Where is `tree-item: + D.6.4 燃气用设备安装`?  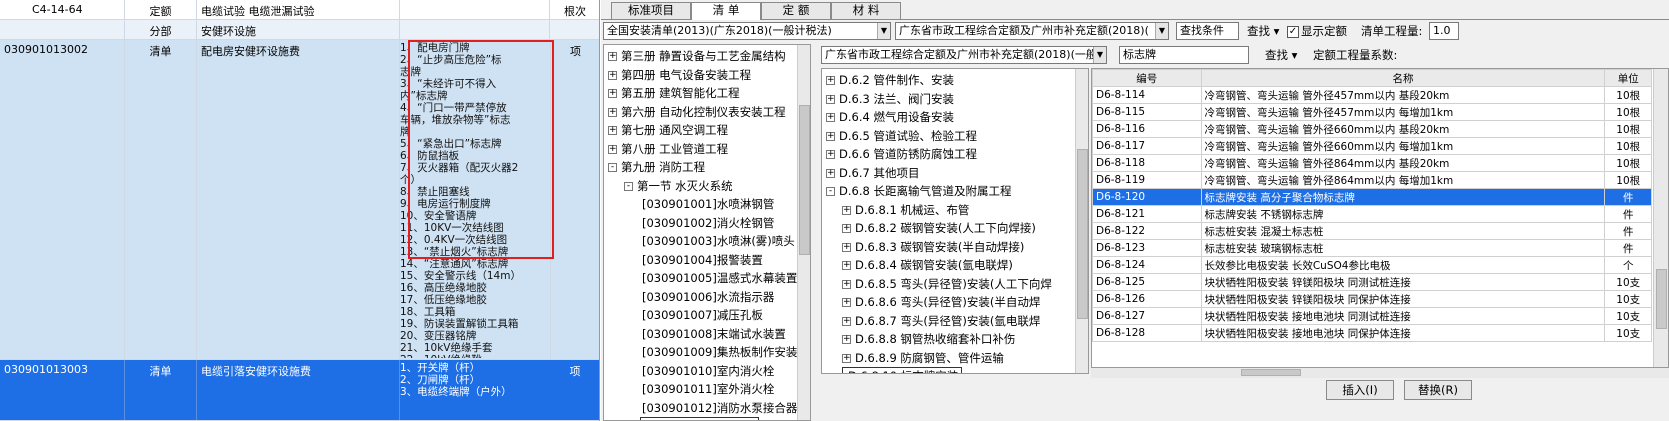 tree-item: + D.6.4 燃气用设备安装 is located at coordinates (890, 117).